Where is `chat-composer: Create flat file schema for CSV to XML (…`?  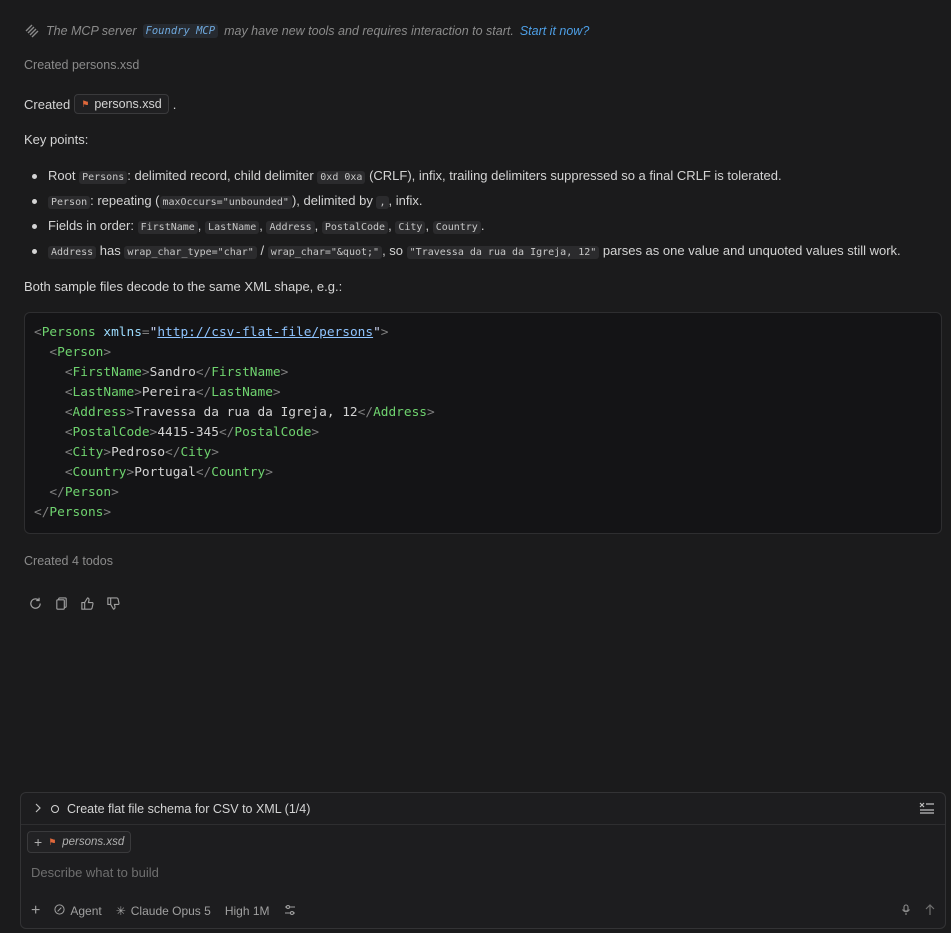 chat-composer: Create flat file schema for CSV to XML (… is located at coordinates (483, 860).